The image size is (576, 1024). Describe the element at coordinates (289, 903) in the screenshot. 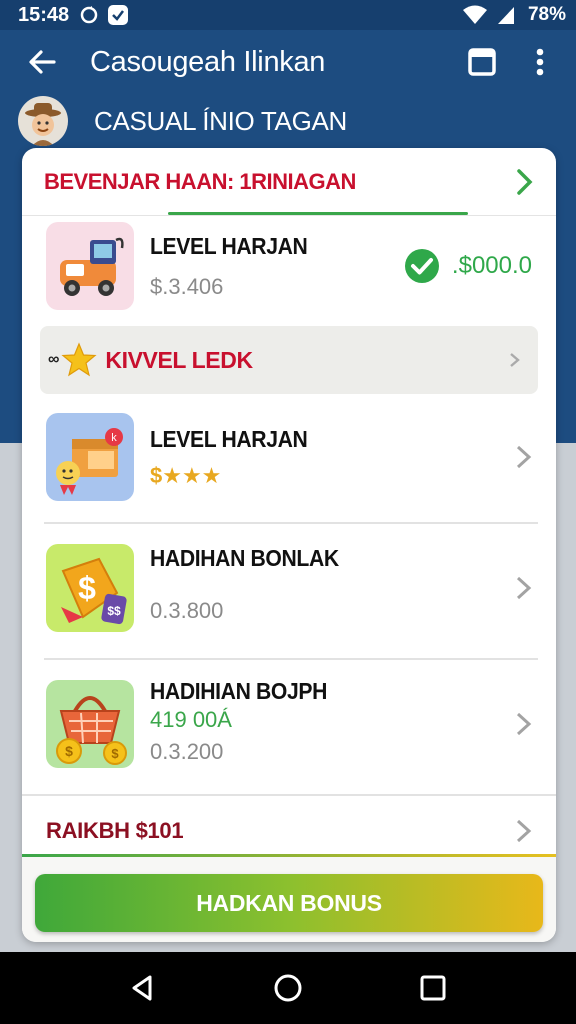

I see `claim-bonus-button: HADKAN BONUS` at that location.